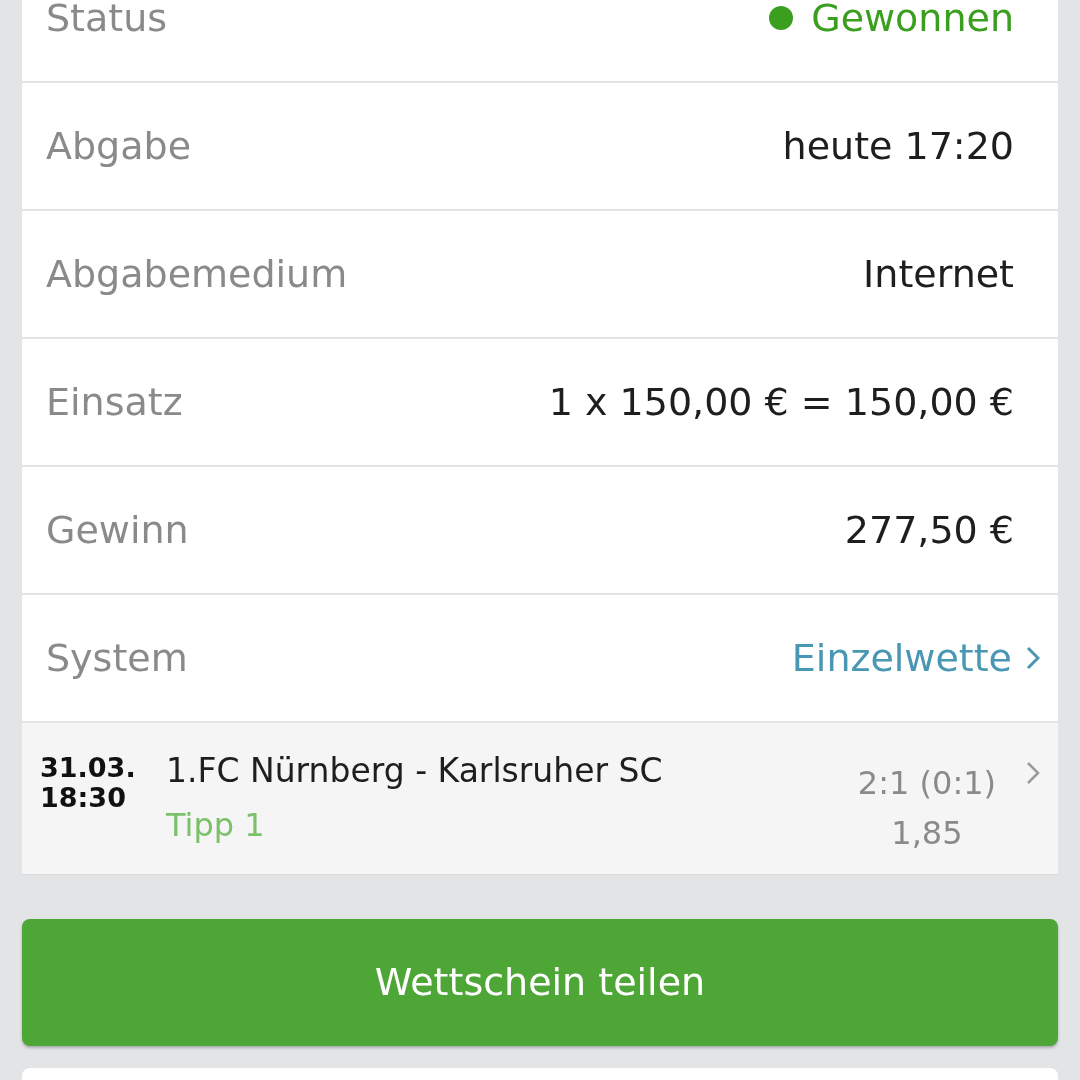  What do you see at coordinates (915, 658) in the screenshot?
I see `system-link: Einzelwette` at bounding box center [915, 658].